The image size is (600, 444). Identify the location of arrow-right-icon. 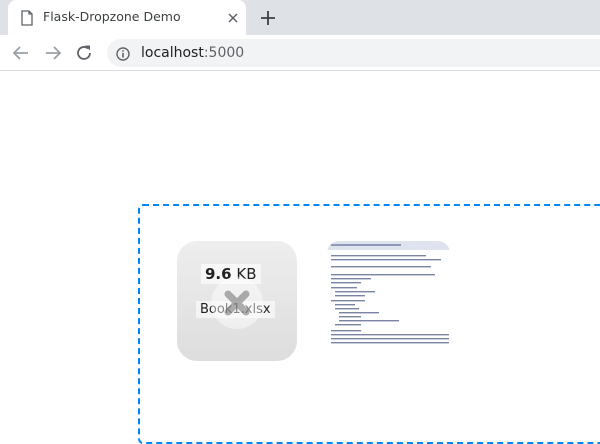
(53, 53).